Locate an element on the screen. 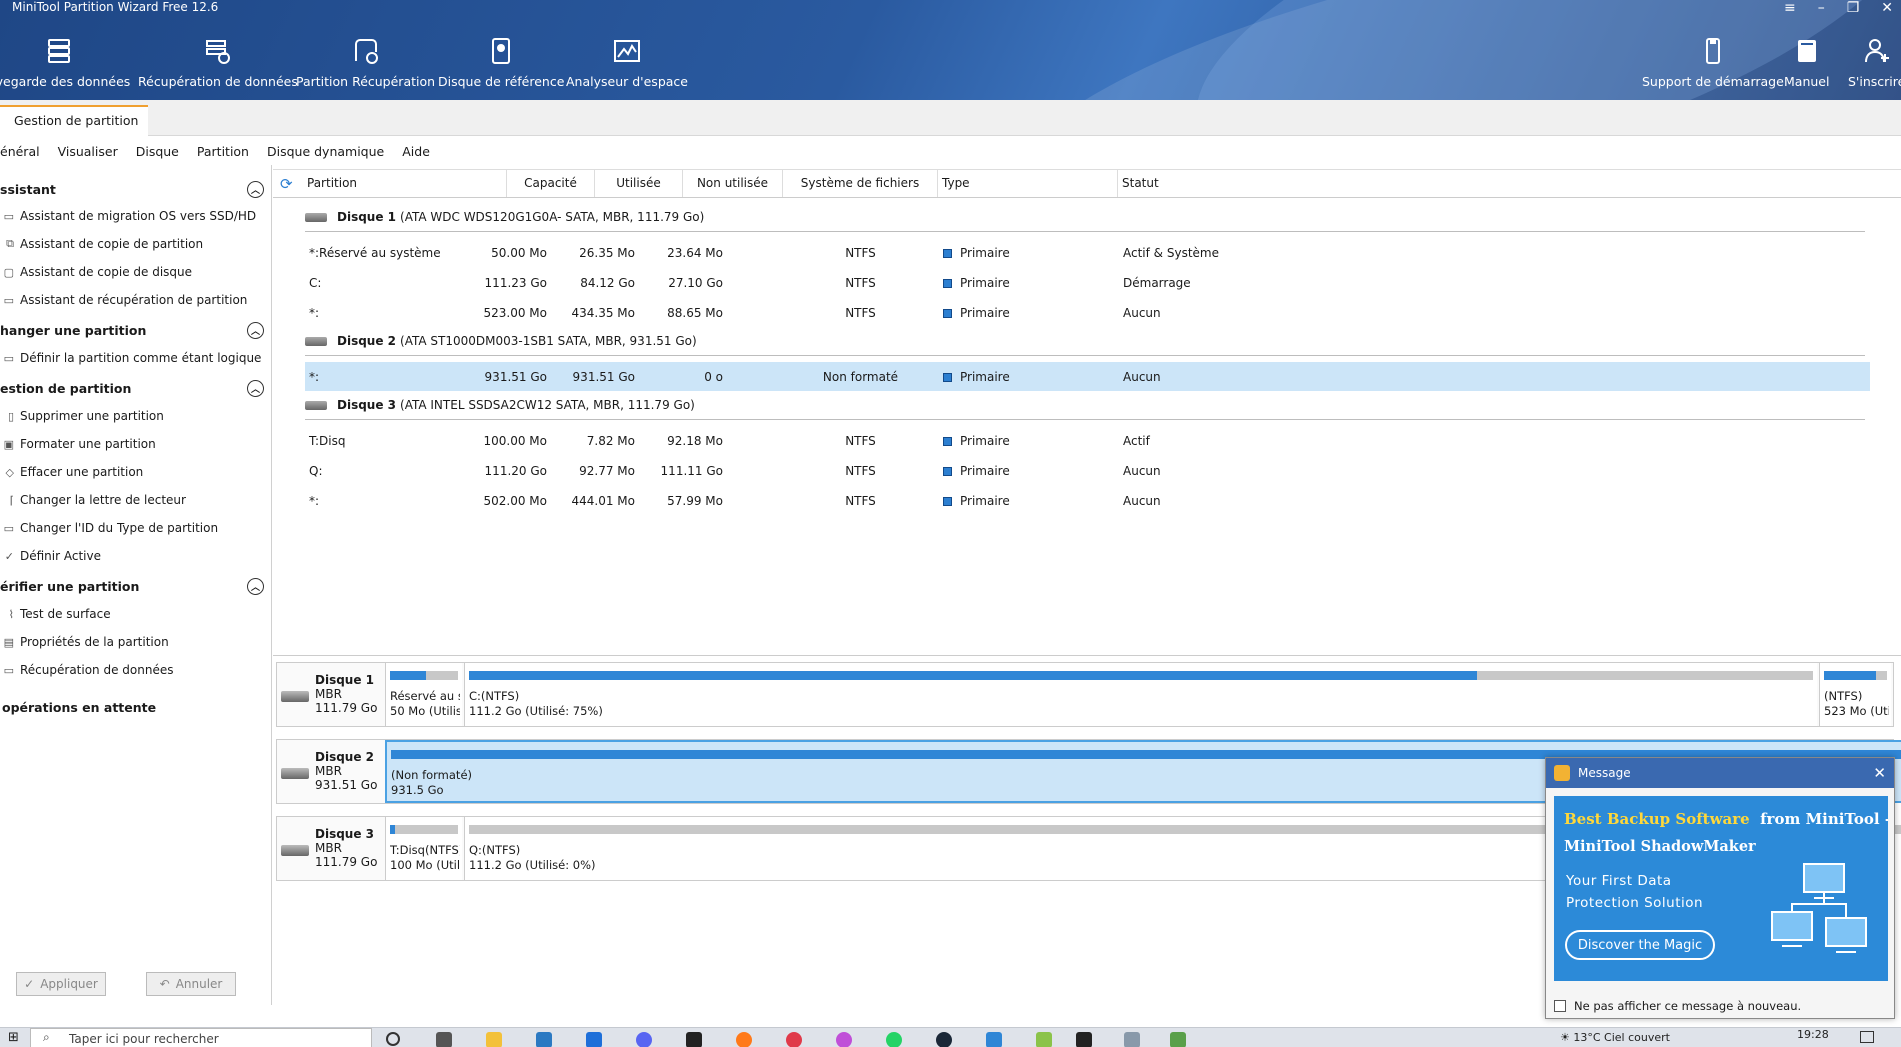 This screenshot has width=1901, height=1047. action-change-letter: ⌈ Changer la lettre de lecteur is located at coordinates (93, 500).